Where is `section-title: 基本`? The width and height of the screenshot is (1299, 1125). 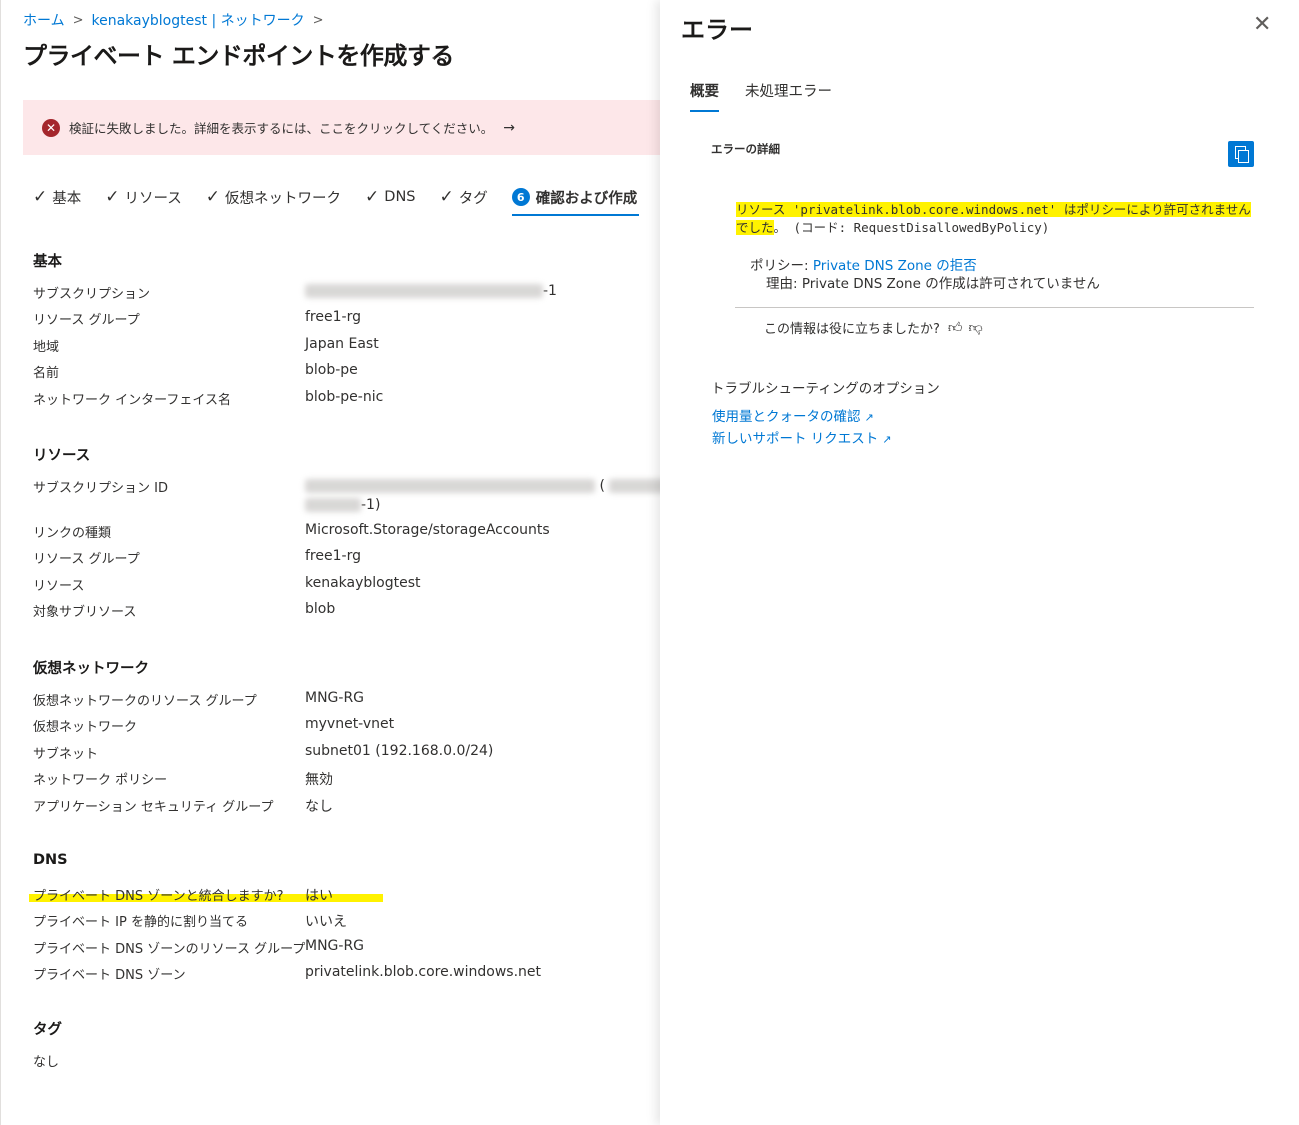 section-title: 基本 is located at coordinates (47, 262).